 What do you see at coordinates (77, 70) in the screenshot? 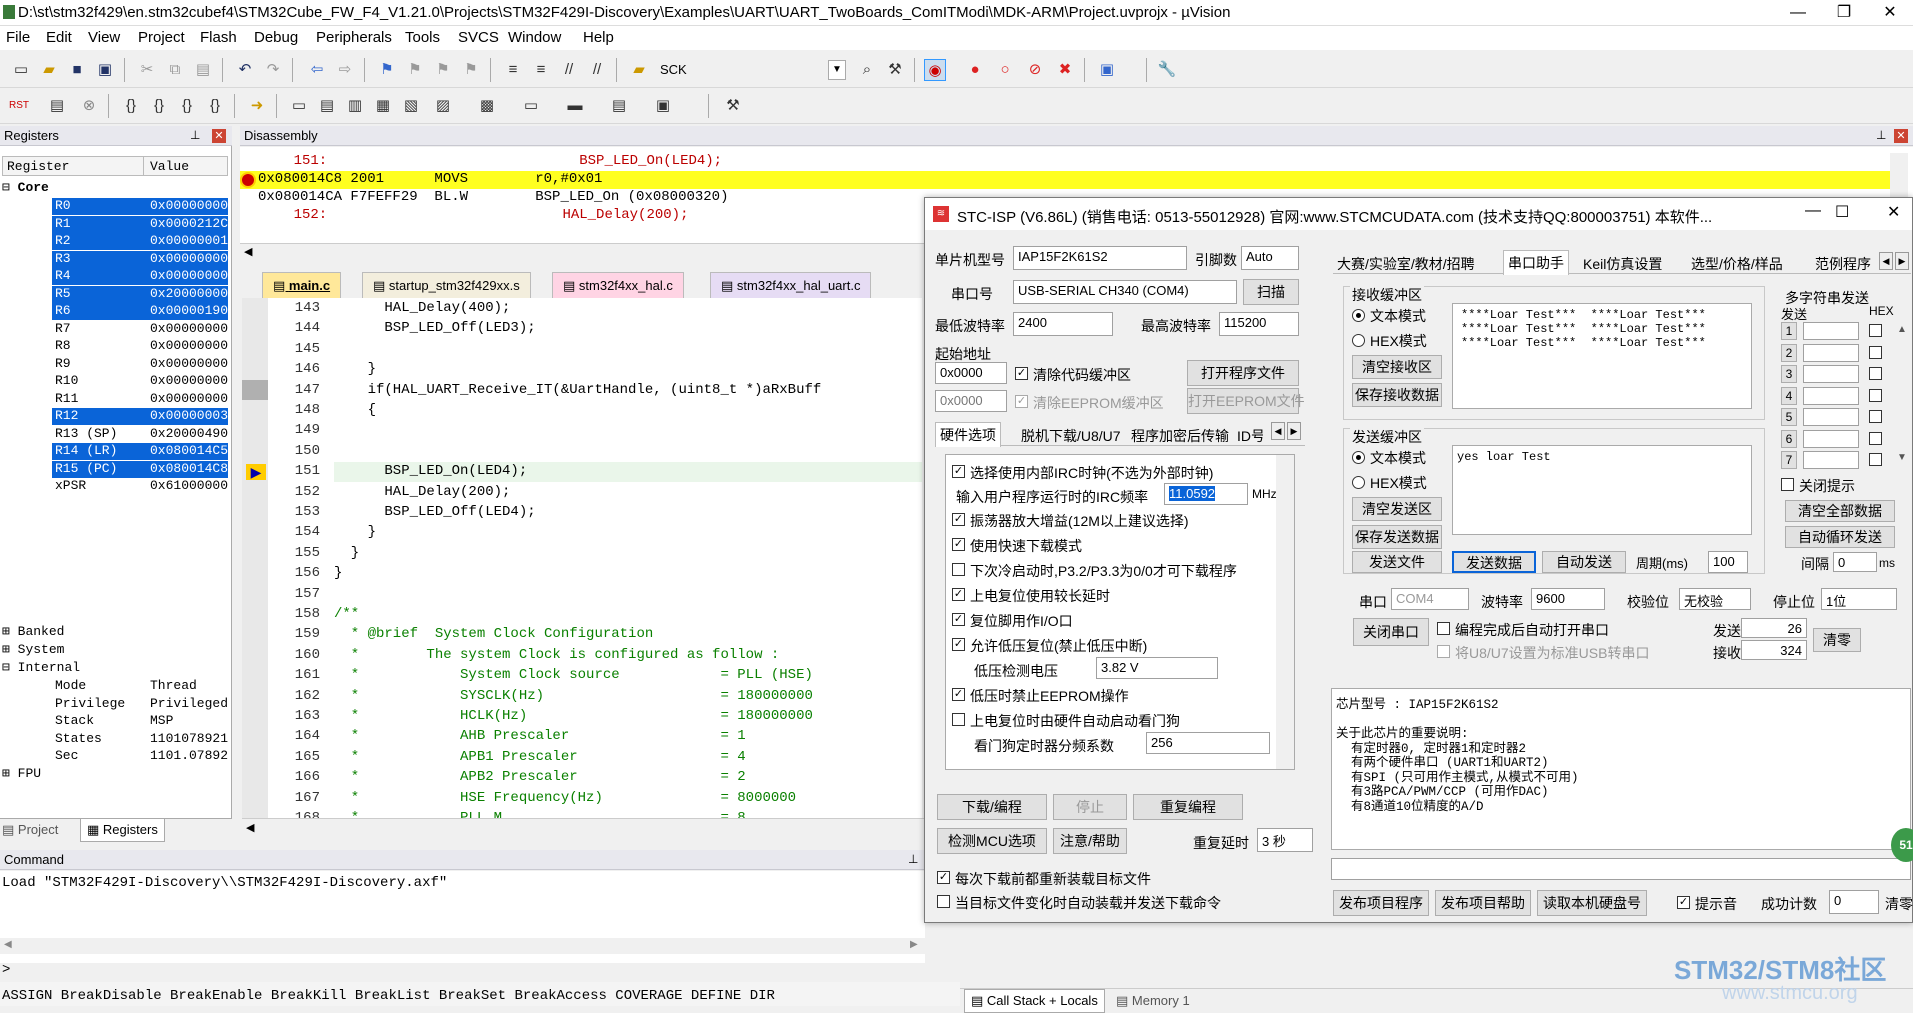
I see `save-icon: ■` at bounding box center [77, 70].